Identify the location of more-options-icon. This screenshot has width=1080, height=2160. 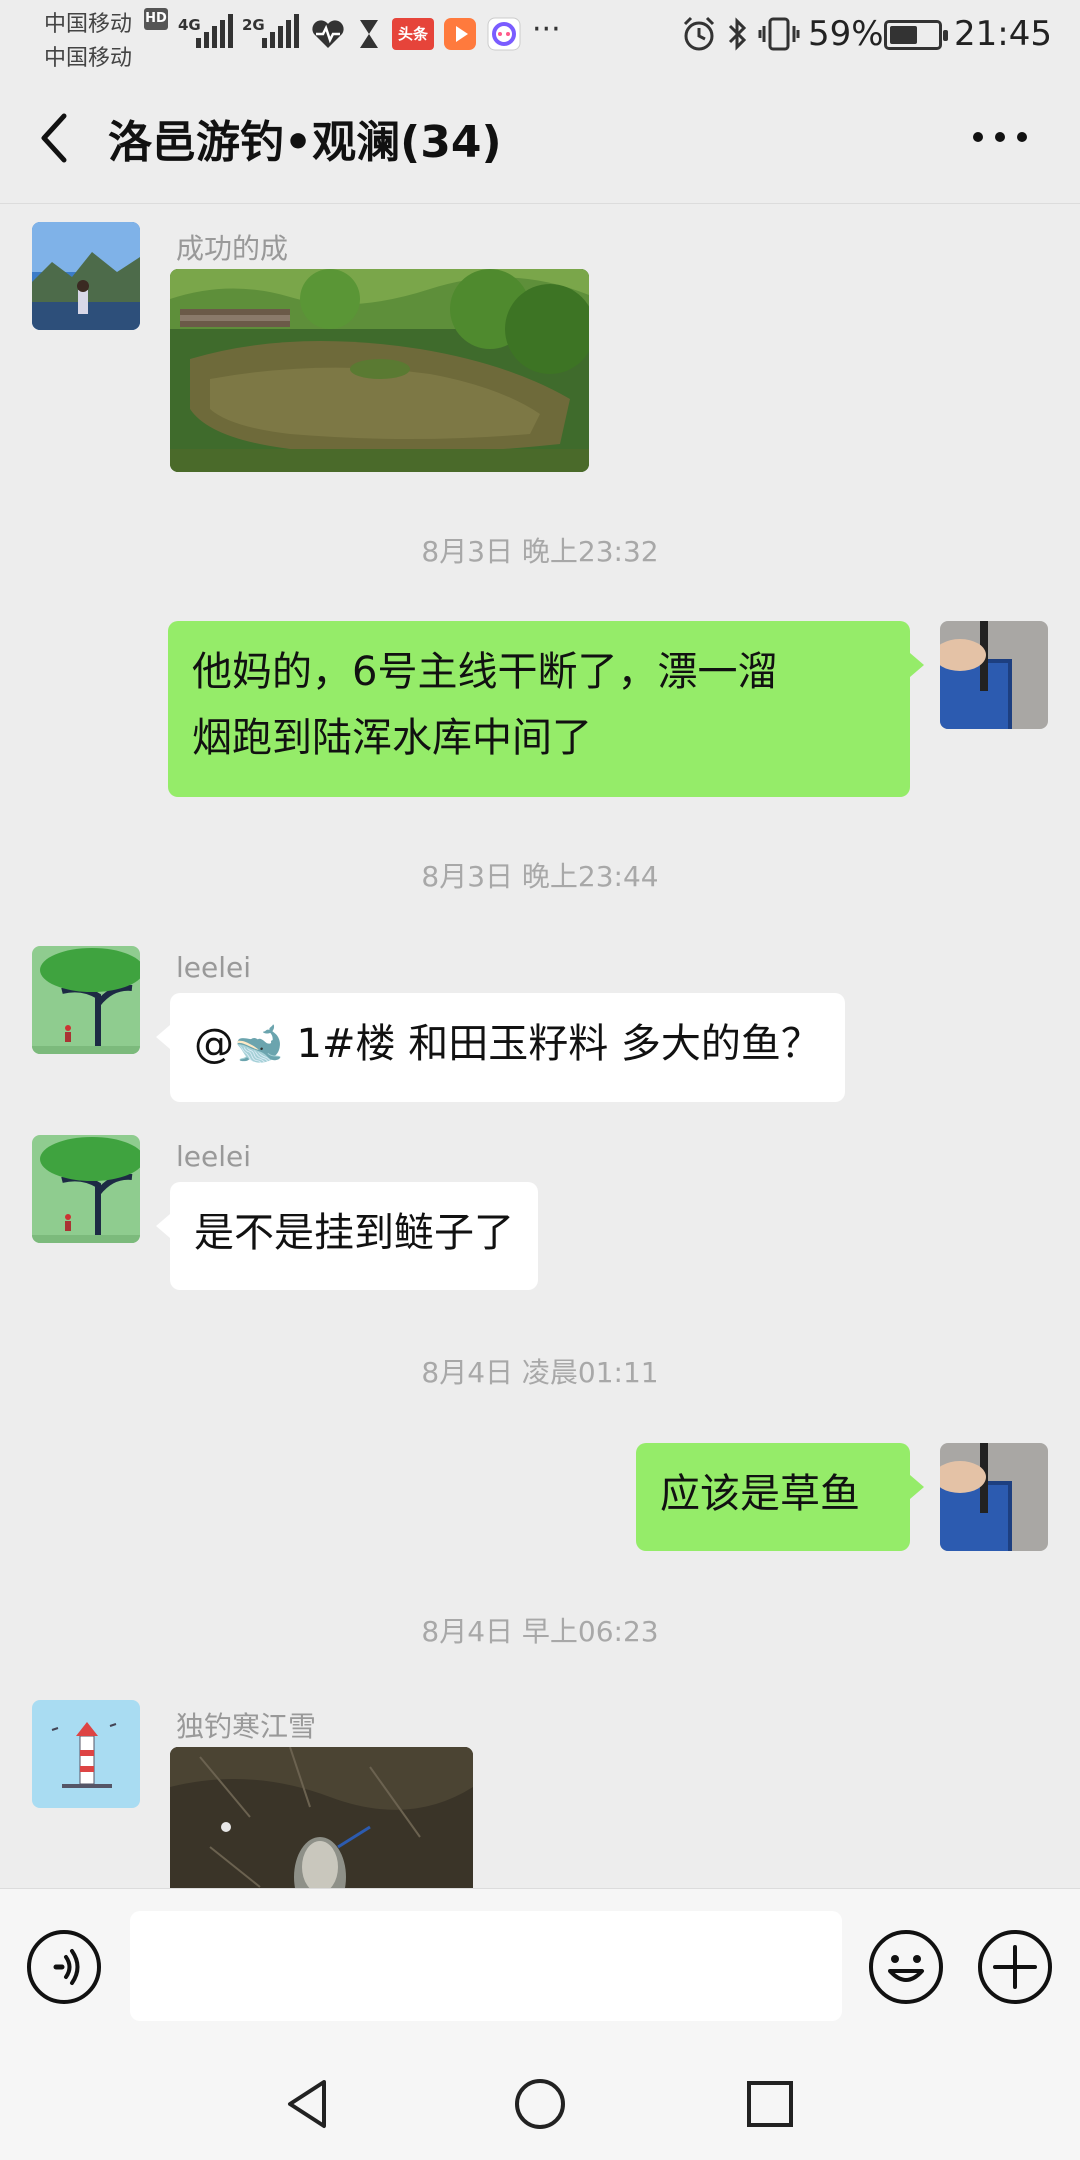
(1000, 137).